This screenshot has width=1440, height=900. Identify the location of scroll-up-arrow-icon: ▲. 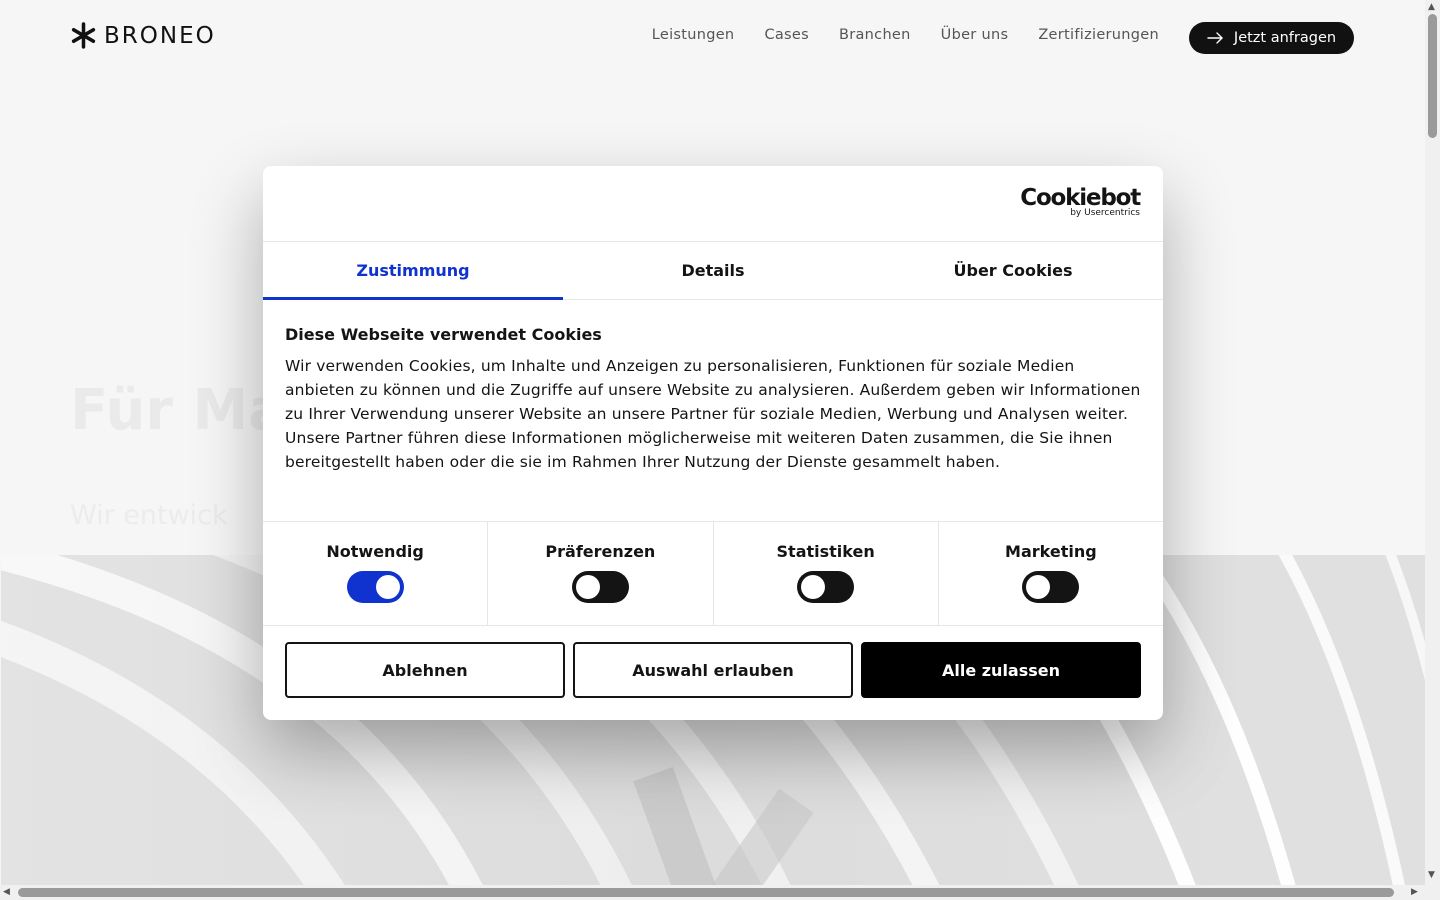
(1431, 7).